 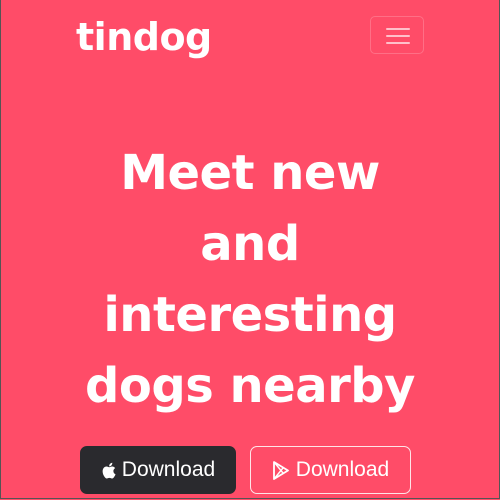 What do you see at coordinates (398, 29) in the screenshot?
I see `hamburger-icon` at bounding box center [398, 29].